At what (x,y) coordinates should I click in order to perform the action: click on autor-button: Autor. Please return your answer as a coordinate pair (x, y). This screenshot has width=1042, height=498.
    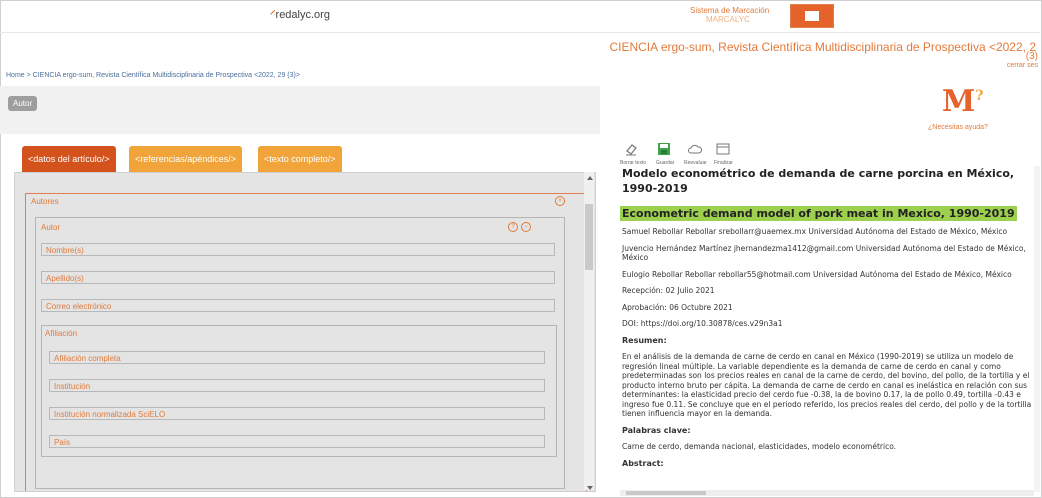
    Looking at the image, I should click on (23, 103).